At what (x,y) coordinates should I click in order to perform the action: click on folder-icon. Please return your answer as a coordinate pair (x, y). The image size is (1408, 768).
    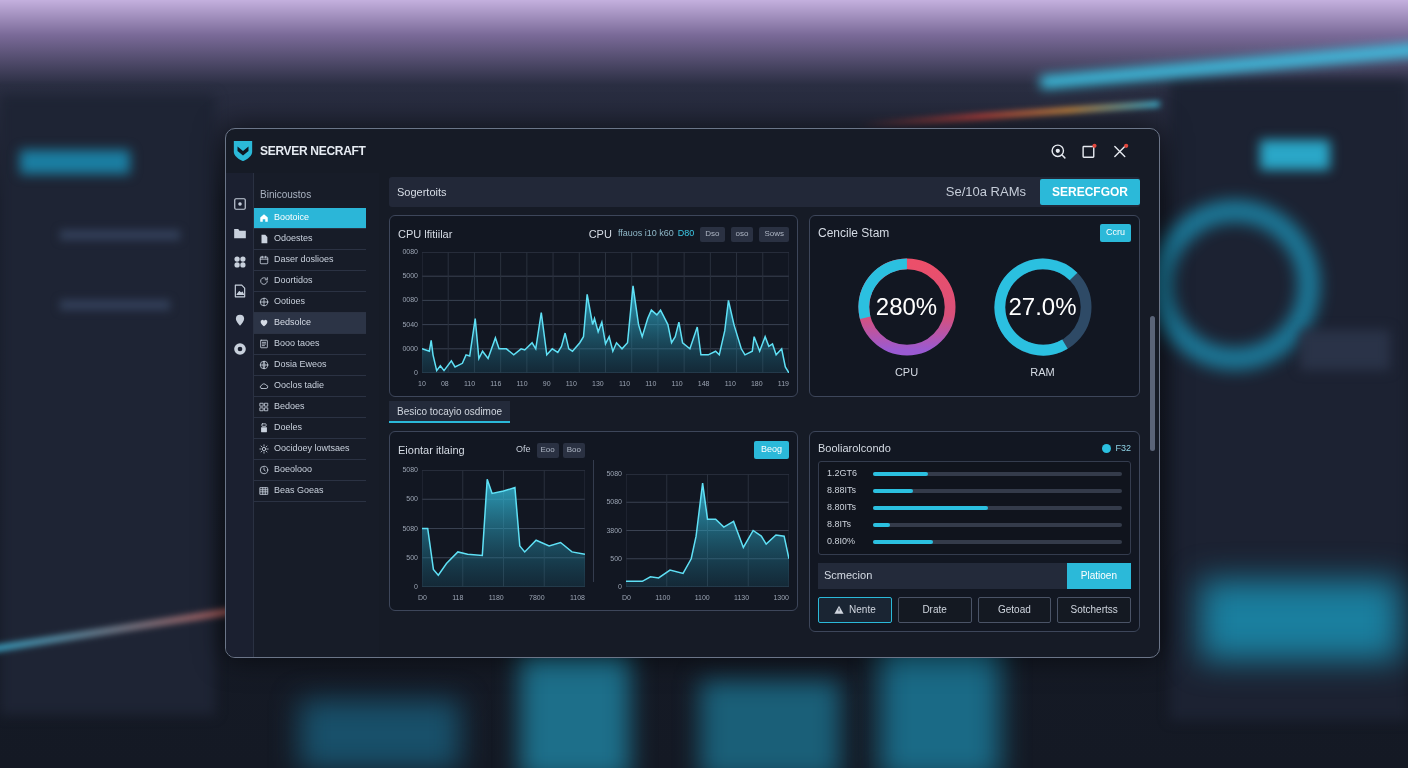
    Looking at the image, I should click on (239, 233).